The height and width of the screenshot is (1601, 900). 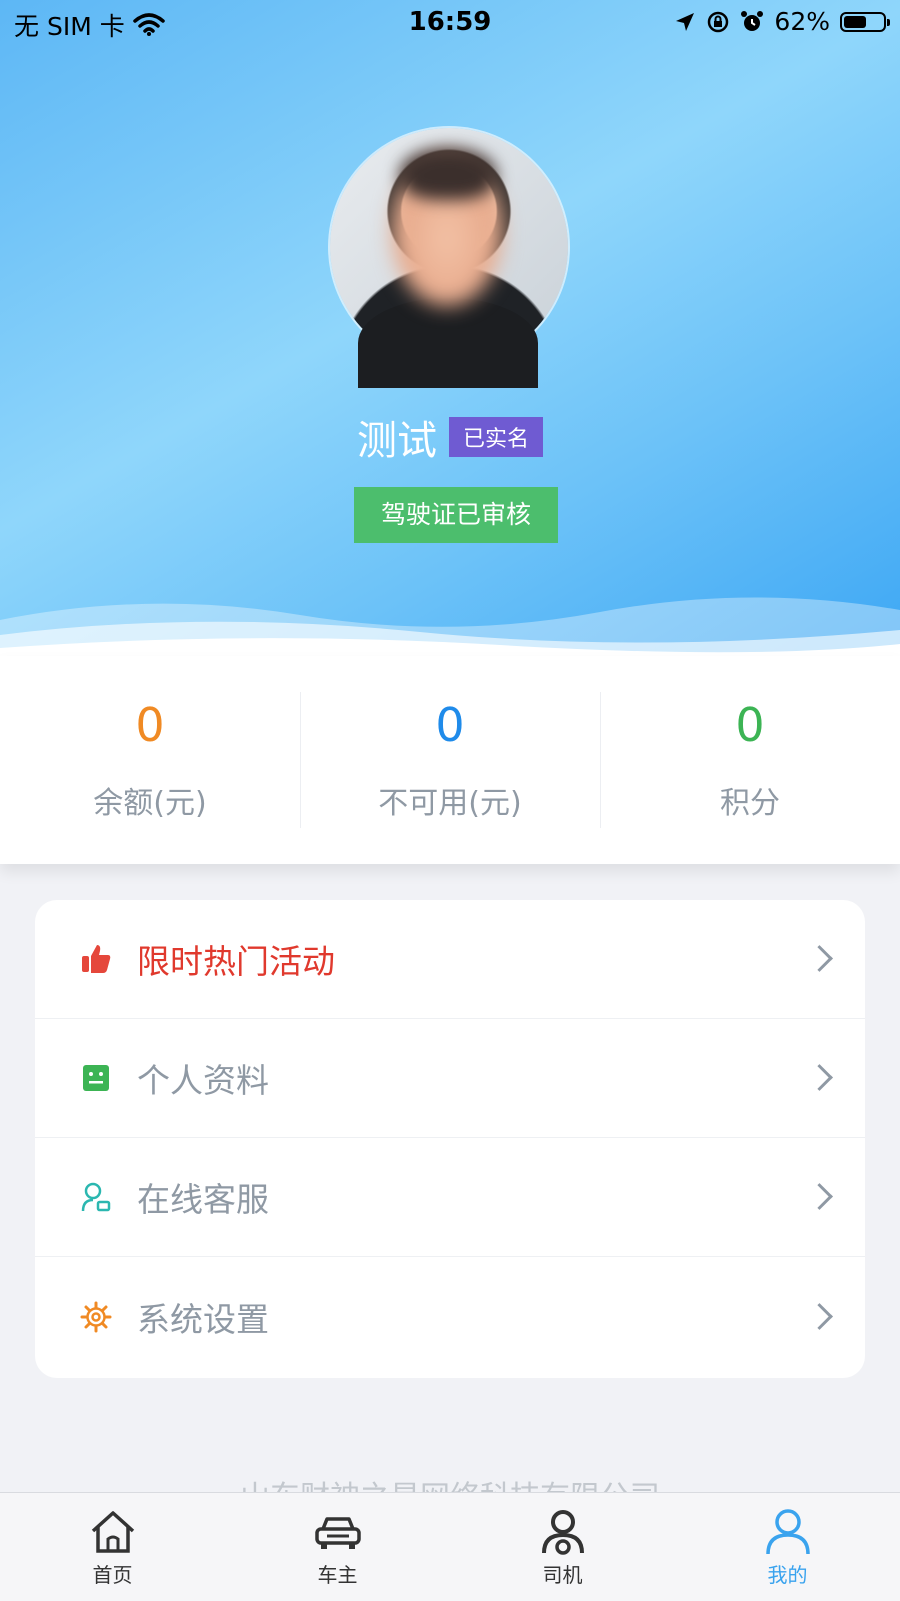 I want to click on driver-icon, so click(x=562, y=1532).